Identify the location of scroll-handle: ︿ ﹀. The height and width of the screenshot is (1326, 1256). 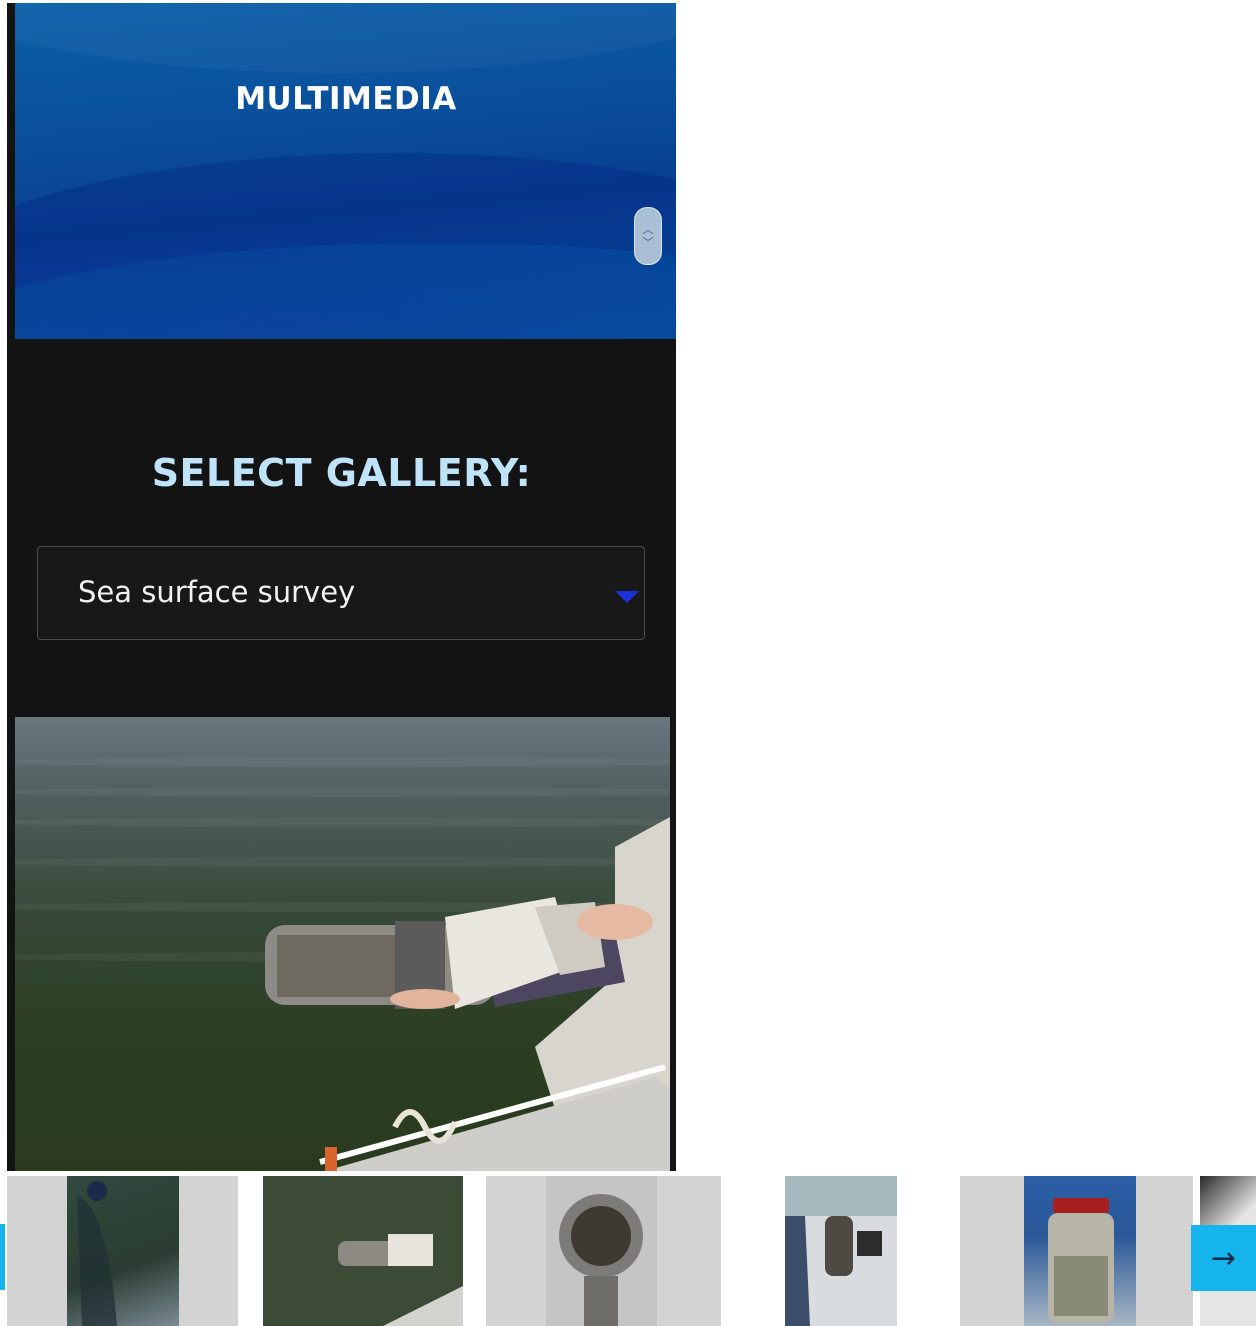
(648, 236).